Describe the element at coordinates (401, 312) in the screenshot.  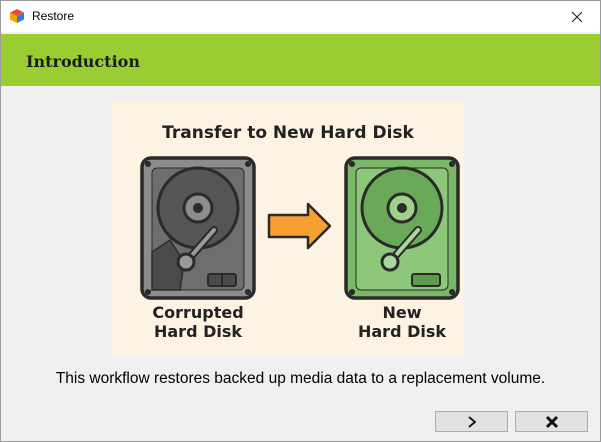
I see `target-label-line1: New` at that location.